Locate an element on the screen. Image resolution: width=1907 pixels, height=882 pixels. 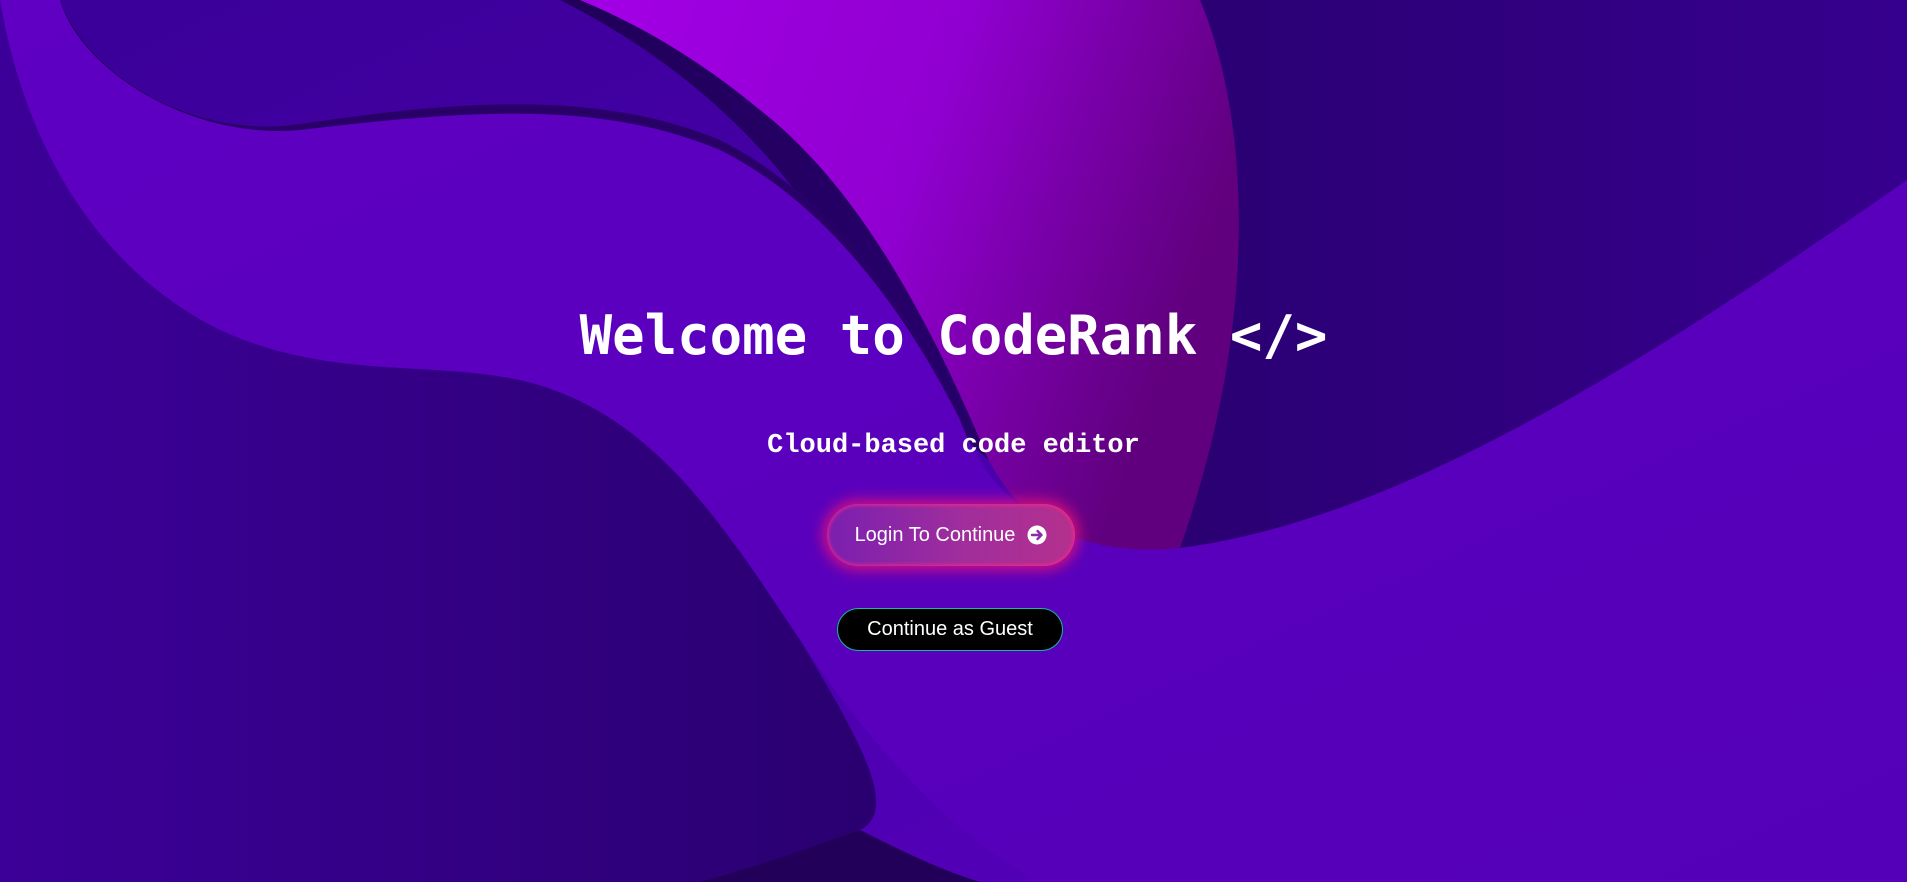
arrow-circle-right-icon is located at coordinates (1037, 535).